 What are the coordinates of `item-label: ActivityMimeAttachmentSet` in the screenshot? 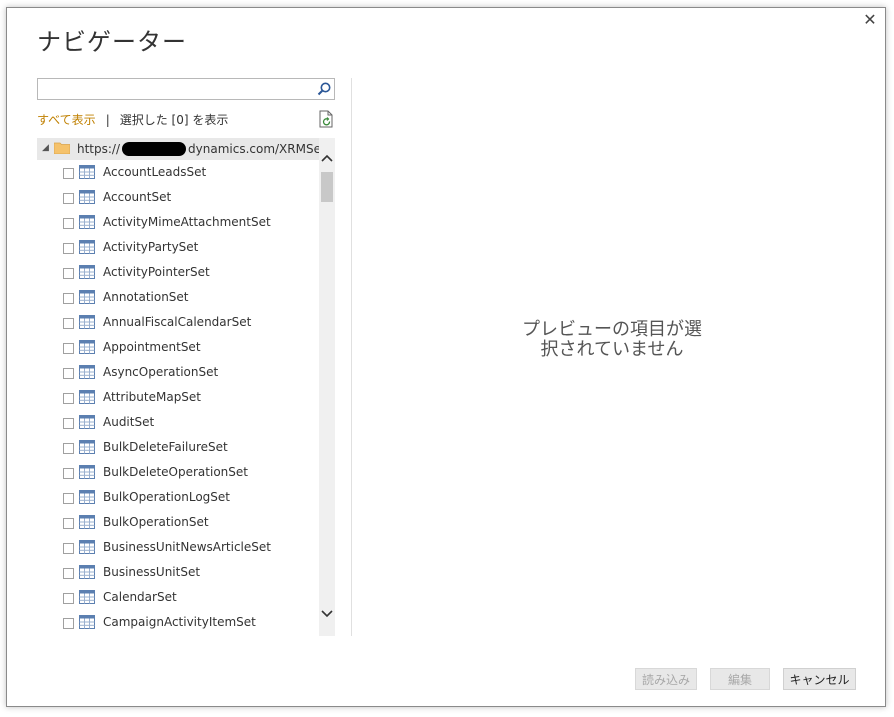 It's located at (187, 222).